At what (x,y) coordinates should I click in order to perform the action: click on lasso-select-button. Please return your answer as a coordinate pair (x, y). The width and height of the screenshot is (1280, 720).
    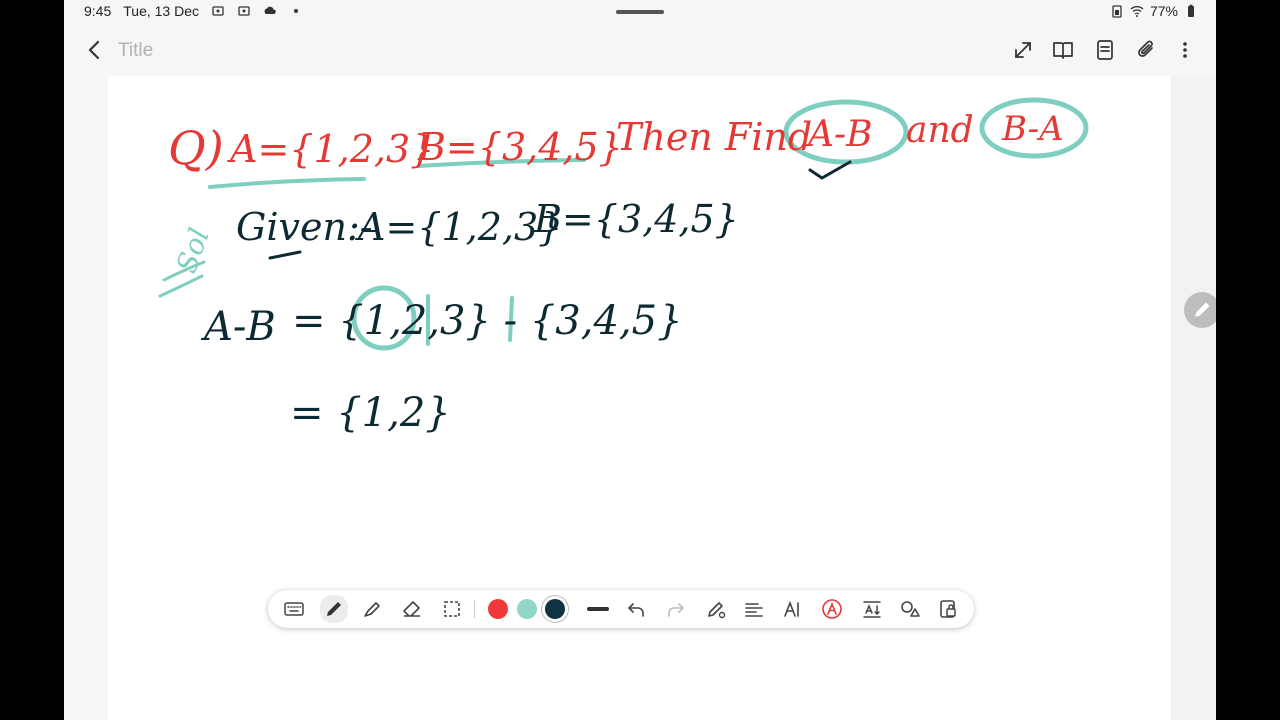
    Looking at the image, I should click on (452, 609).